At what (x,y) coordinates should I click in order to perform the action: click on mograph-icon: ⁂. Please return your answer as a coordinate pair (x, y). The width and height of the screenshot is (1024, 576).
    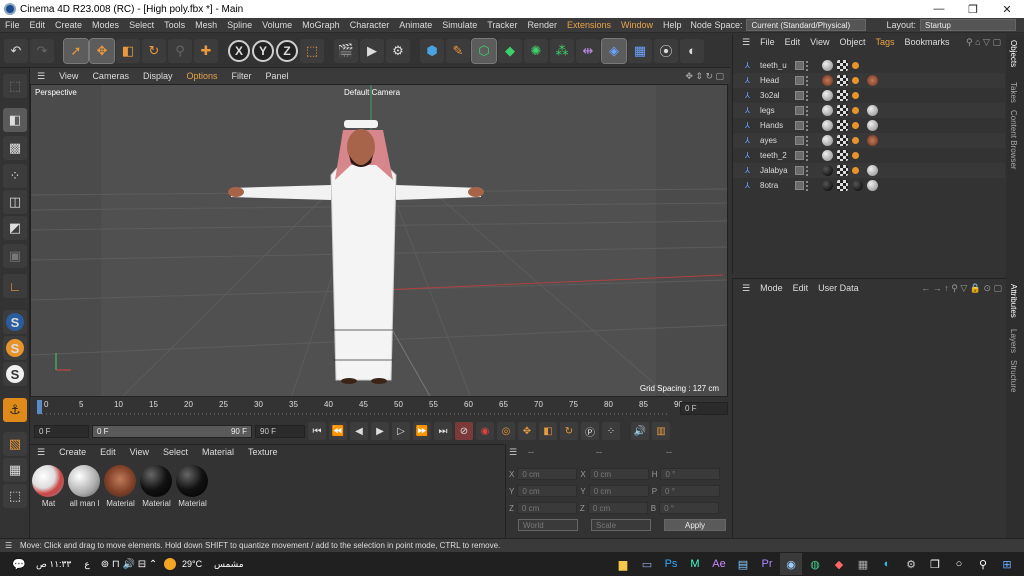
    Looking at the image, I should click on (562, 50).